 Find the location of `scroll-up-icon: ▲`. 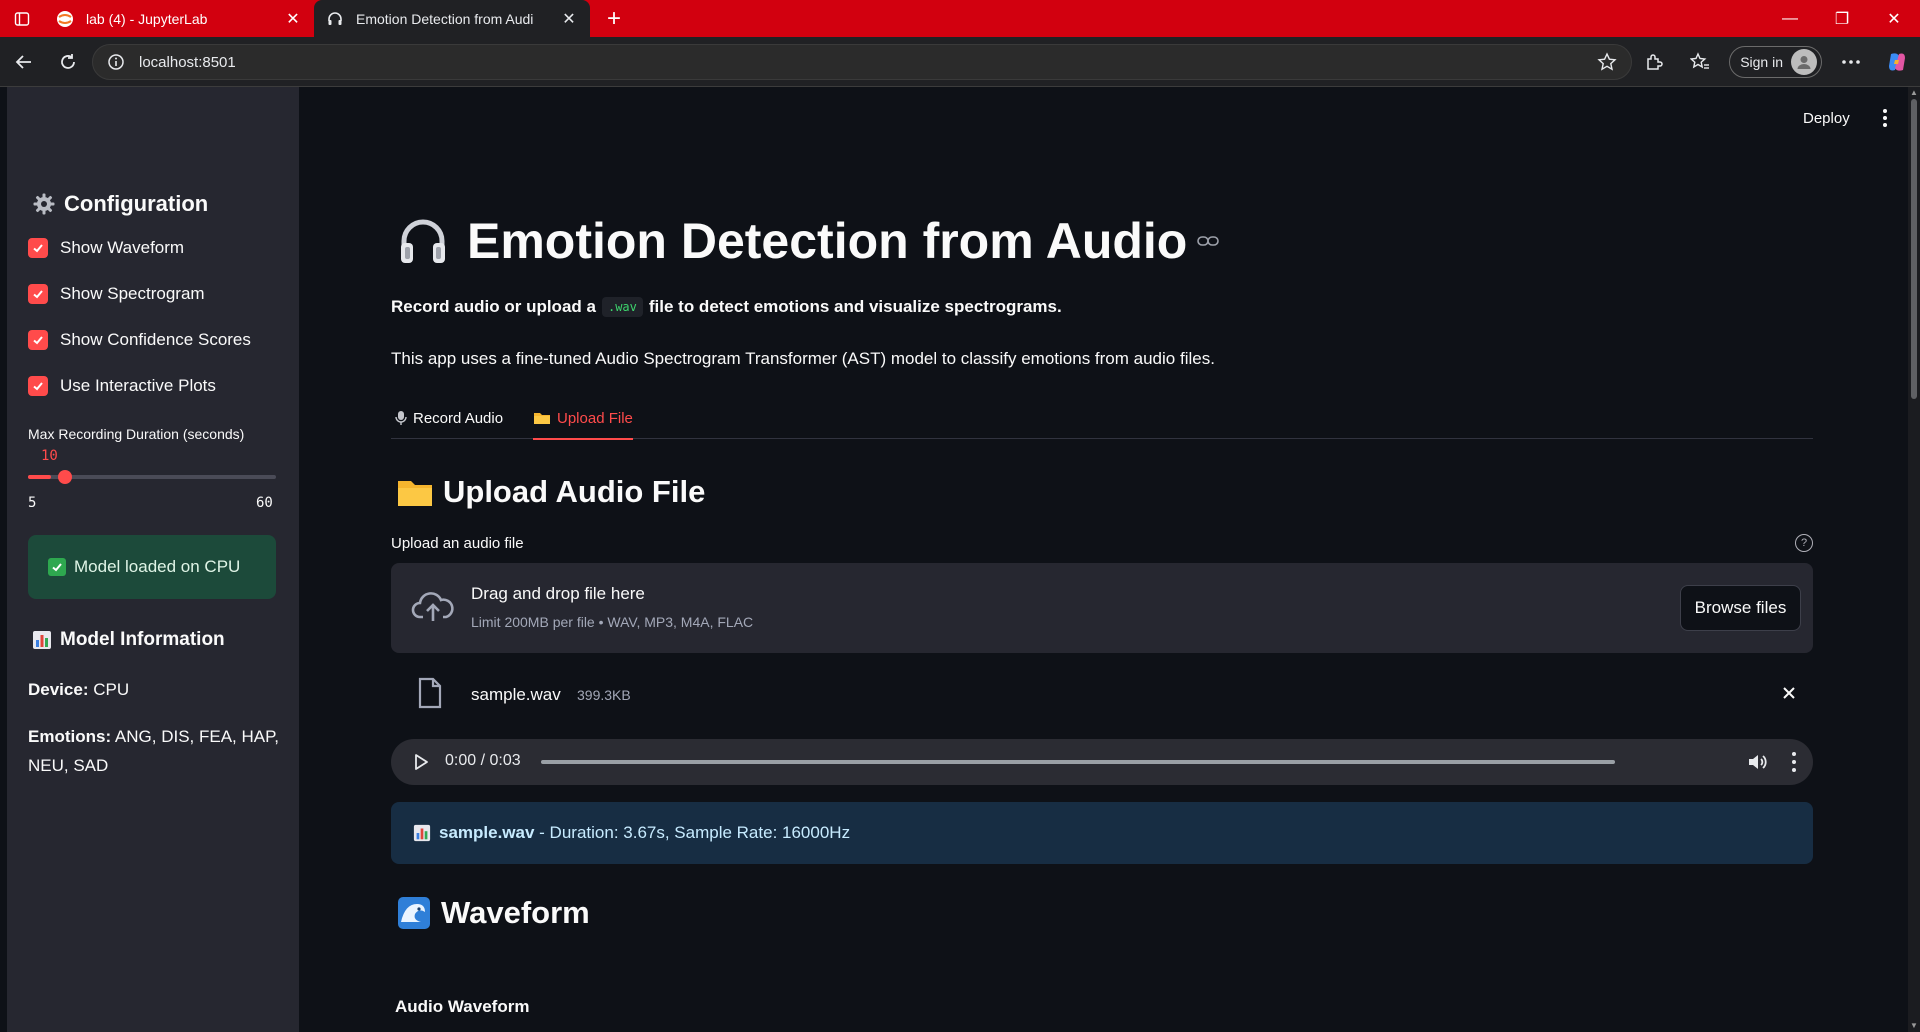

scroll-up-icon: ▲ is located at coordinates (1914, 93).